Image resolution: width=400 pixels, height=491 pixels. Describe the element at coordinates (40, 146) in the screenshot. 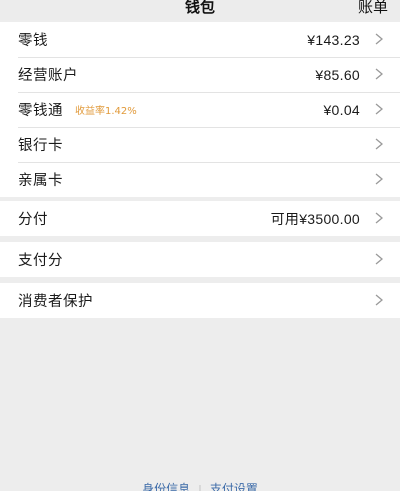

I see `row-label: 银行卡` at that location.